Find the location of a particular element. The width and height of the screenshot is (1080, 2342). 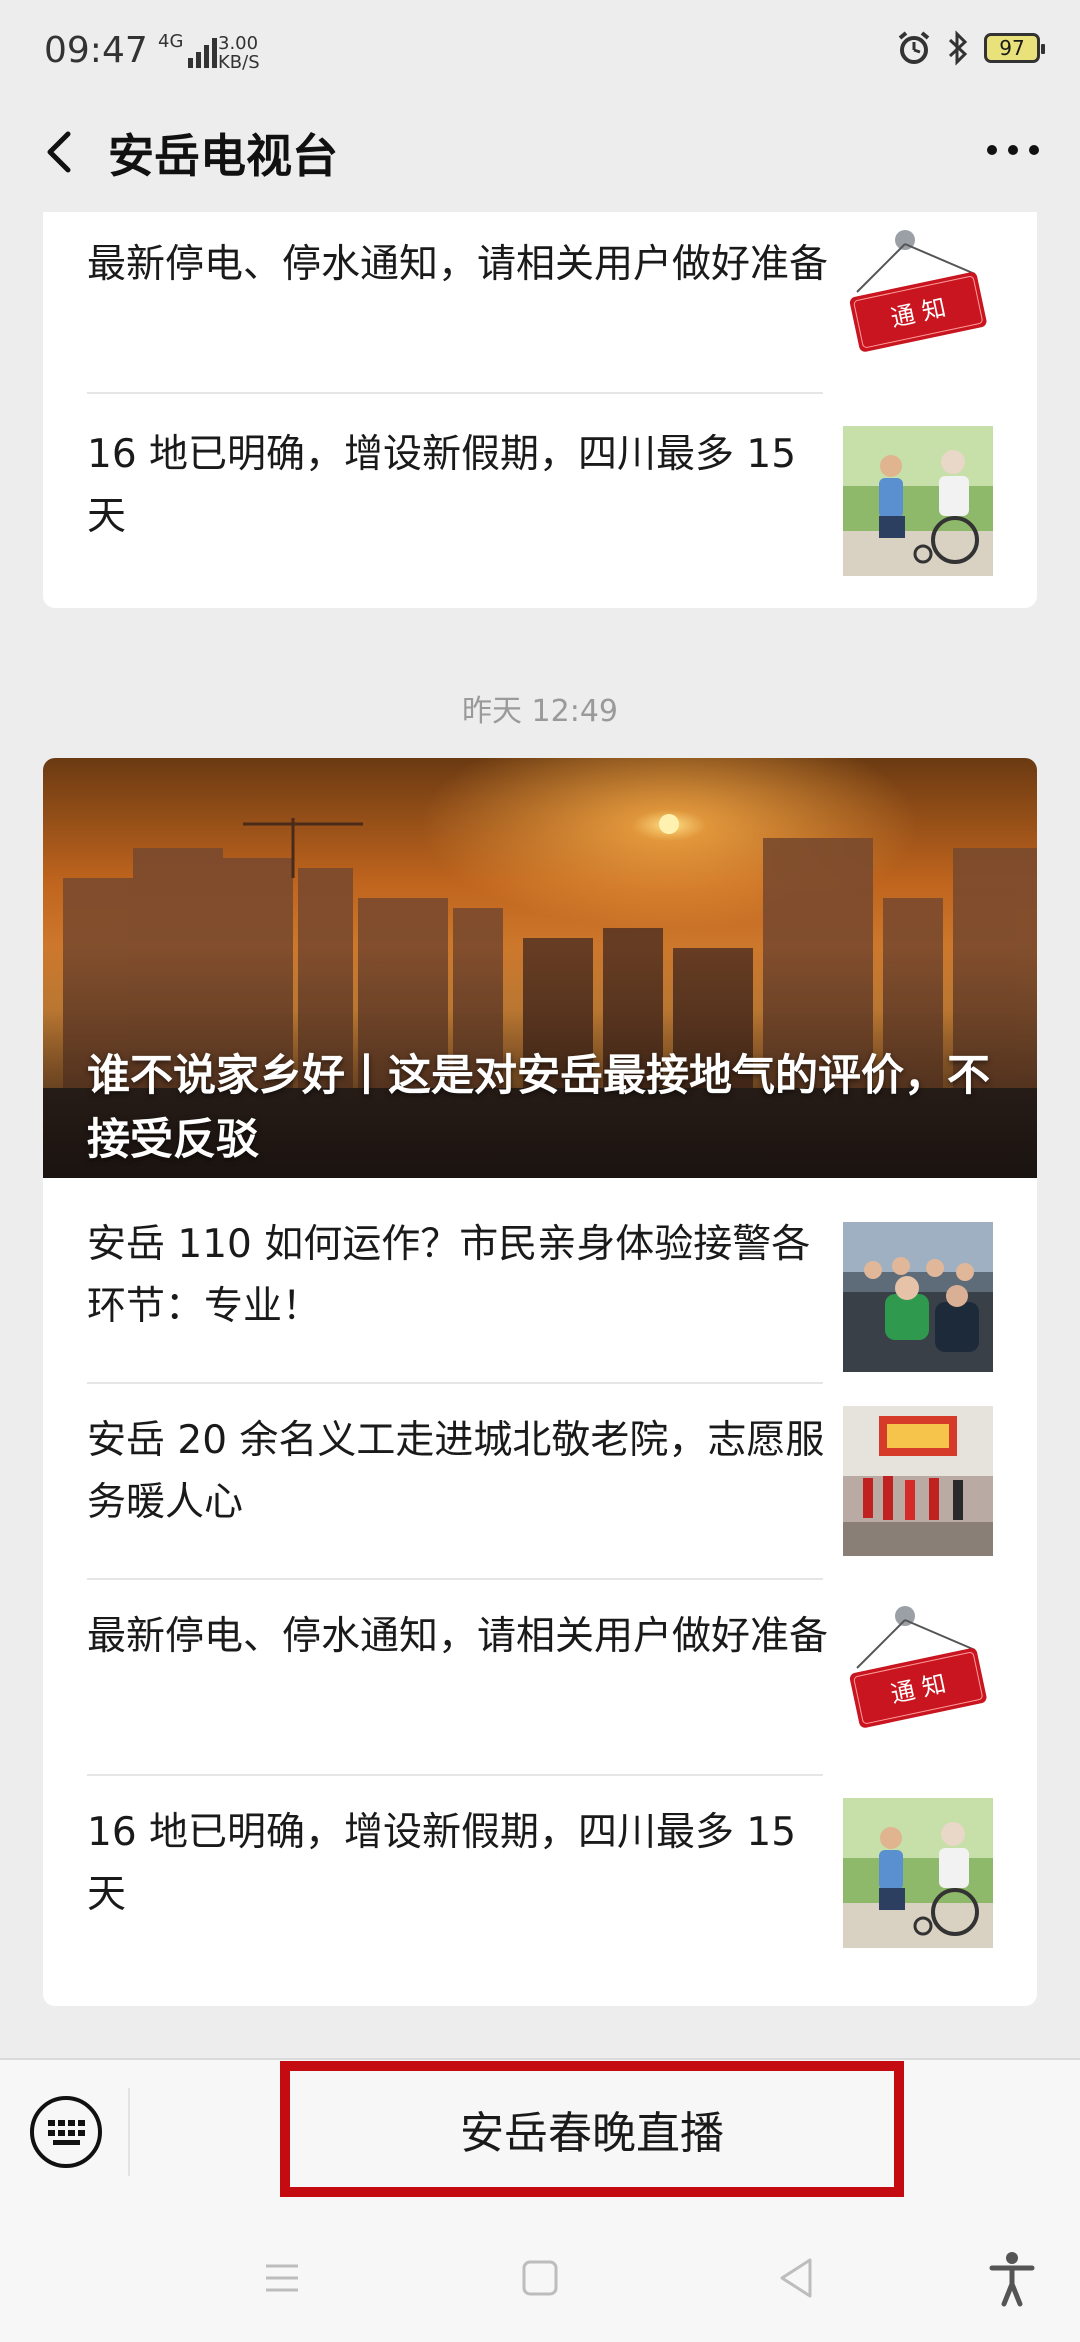

status-bar: 09:47 4G 3.00 KB/S 97 is located at coordinates (540, 50).